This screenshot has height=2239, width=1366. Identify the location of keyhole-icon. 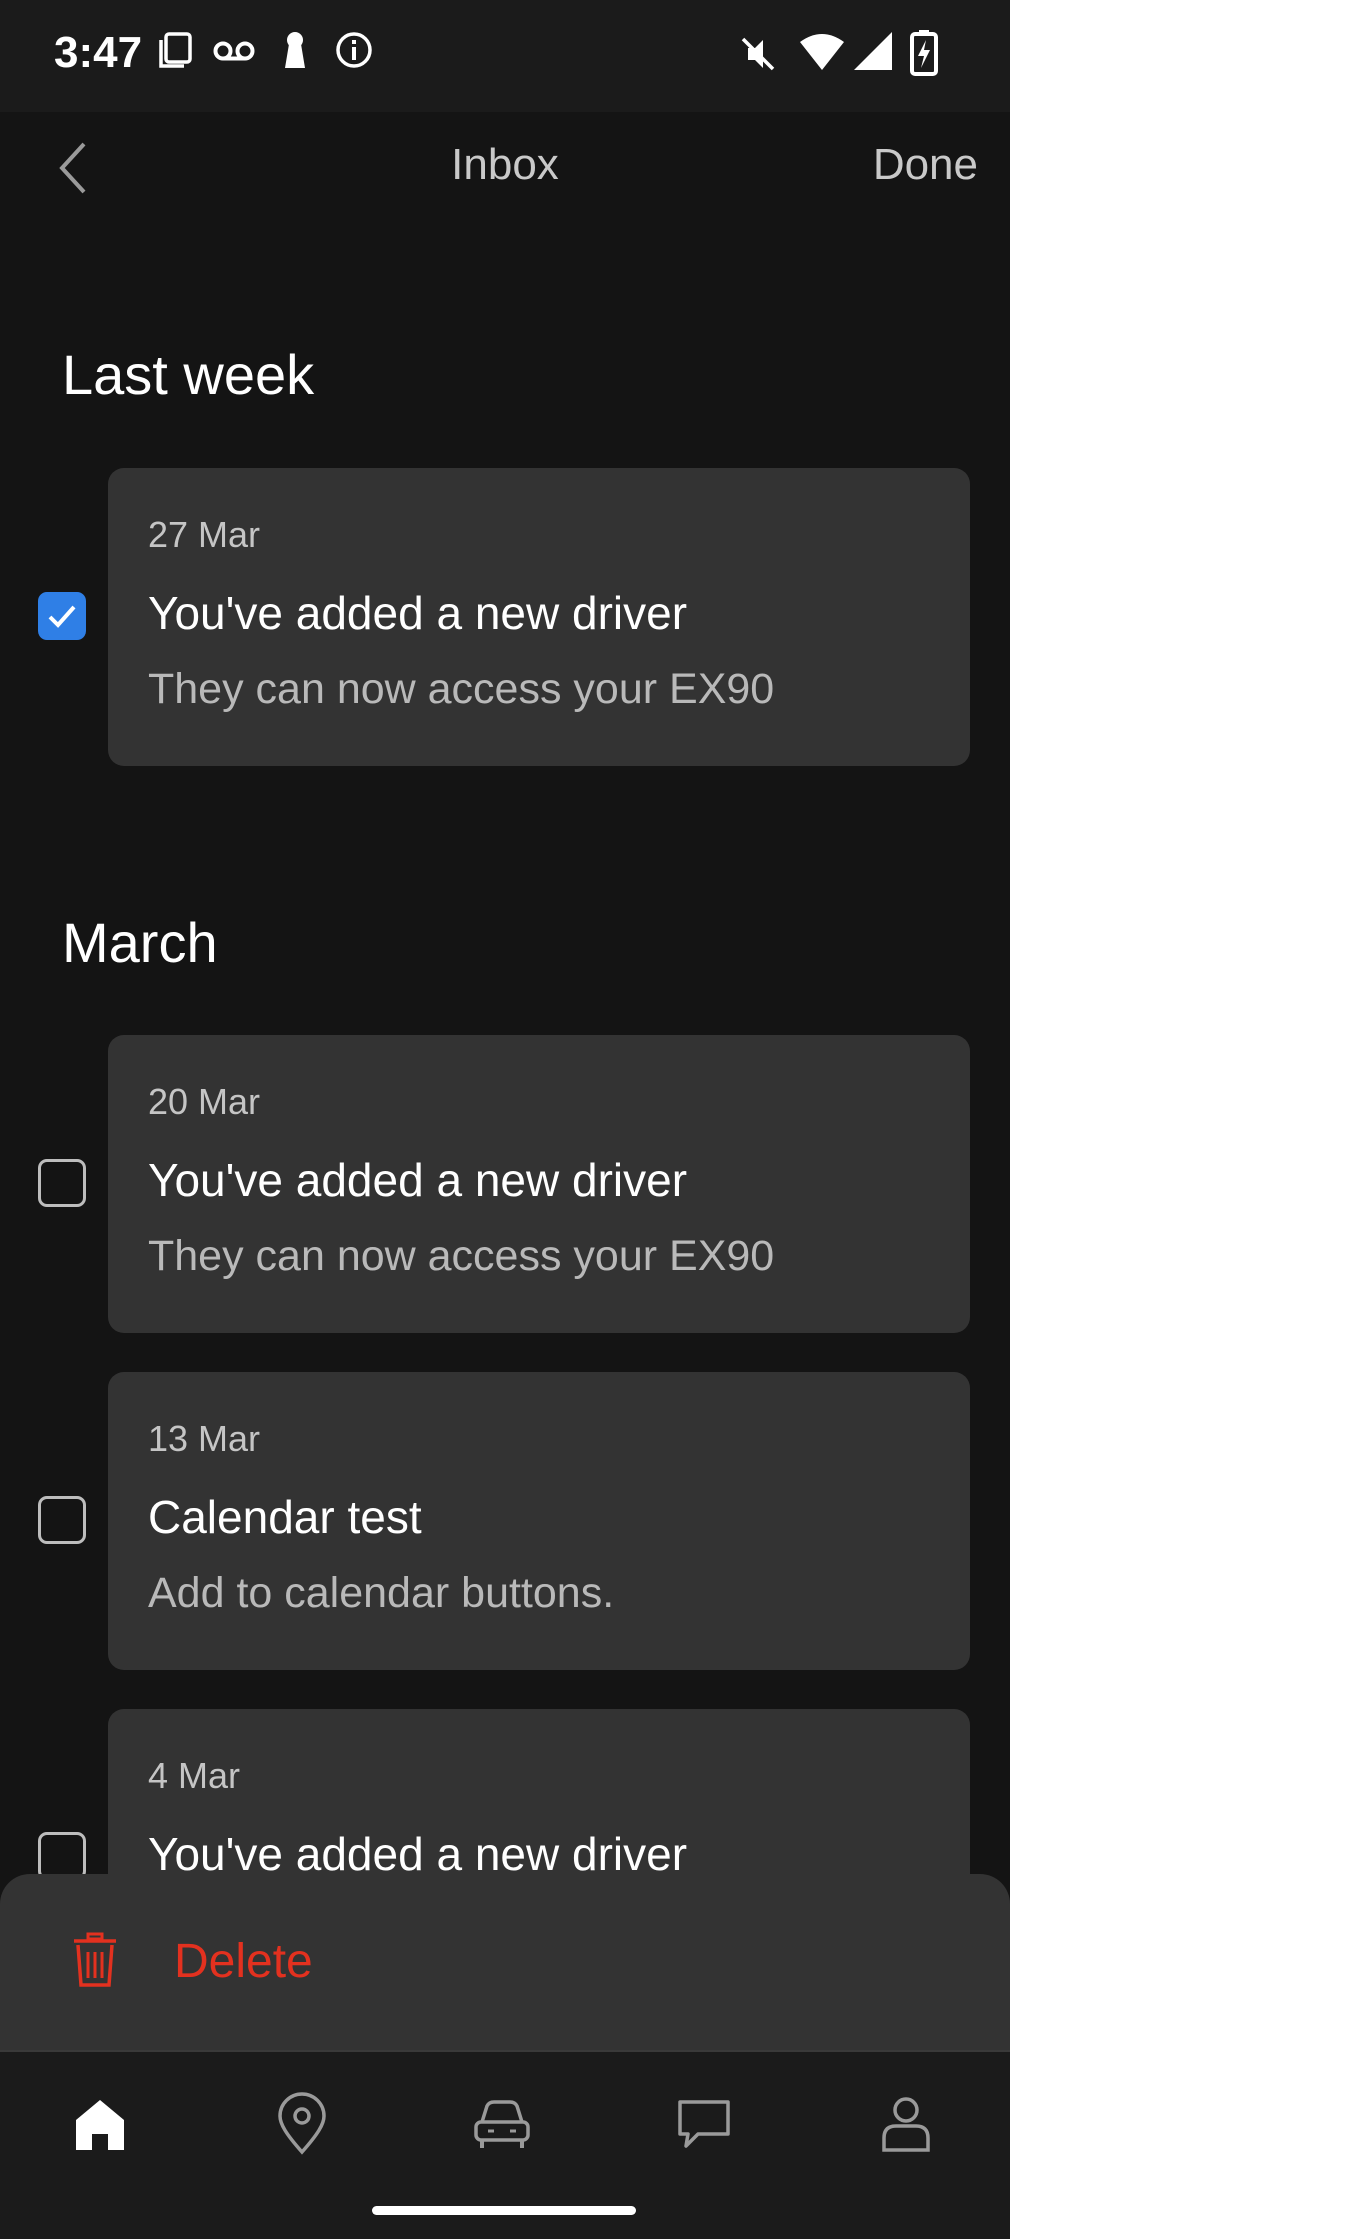
(295, 50).